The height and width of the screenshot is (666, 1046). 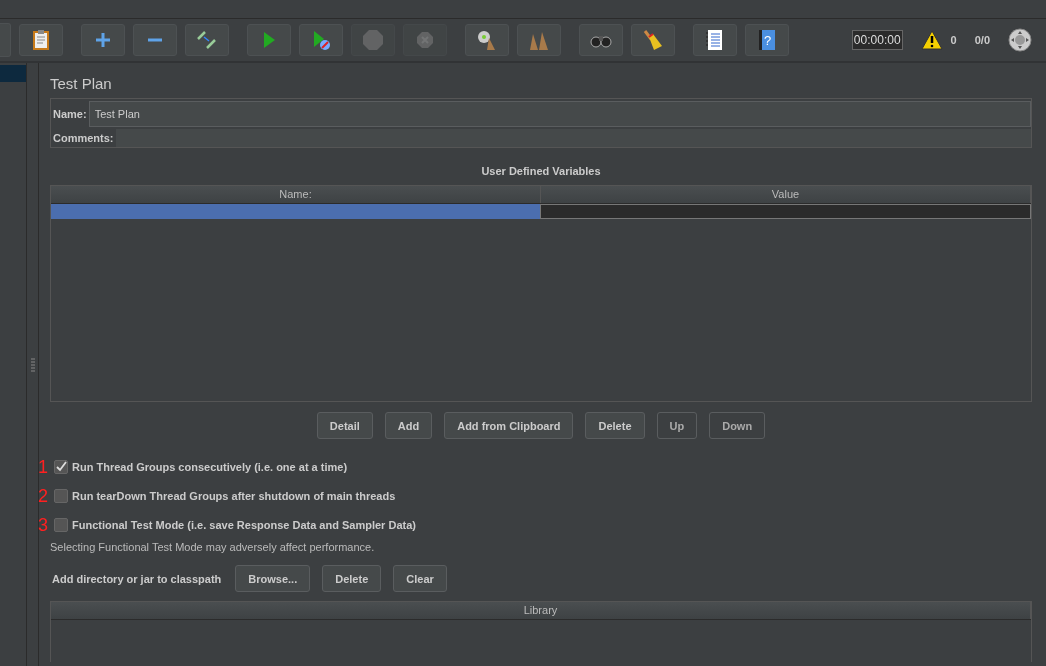 I want to click on table-action-button: Detail, so click(x=344, y=425).